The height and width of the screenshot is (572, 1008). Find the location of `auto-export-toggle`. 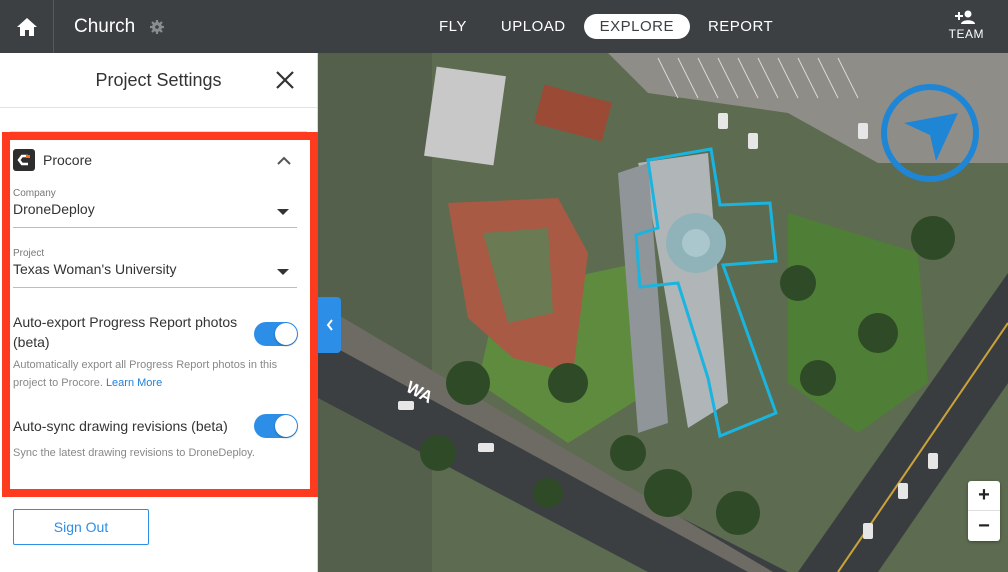

auto-export-toggle is located at coordinates (276, 334).